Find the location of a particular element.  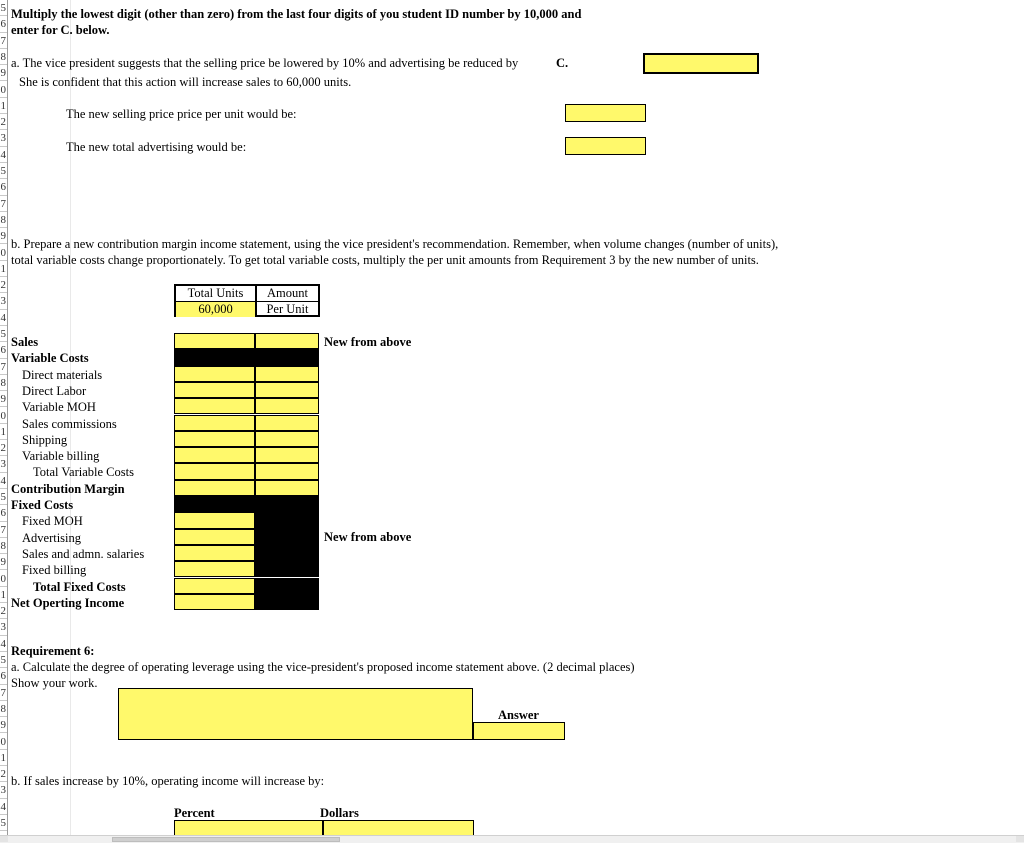

row-header-12: 7 is located at coordinates (3, 203).